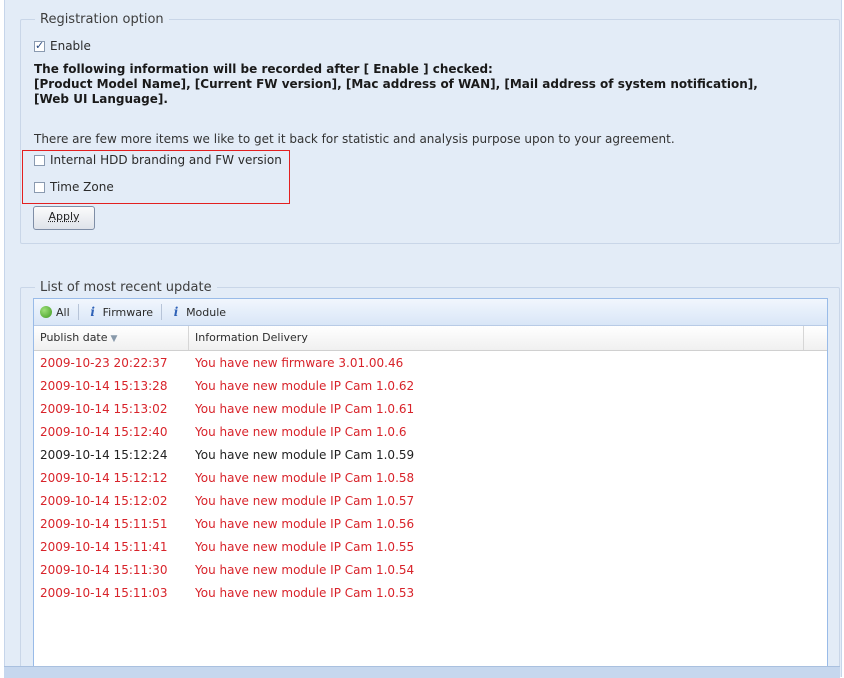  Describe the element at coordinates (251, 337) in the screenshot. I see `information-delivery-header-label: Information Delivery` at that location.